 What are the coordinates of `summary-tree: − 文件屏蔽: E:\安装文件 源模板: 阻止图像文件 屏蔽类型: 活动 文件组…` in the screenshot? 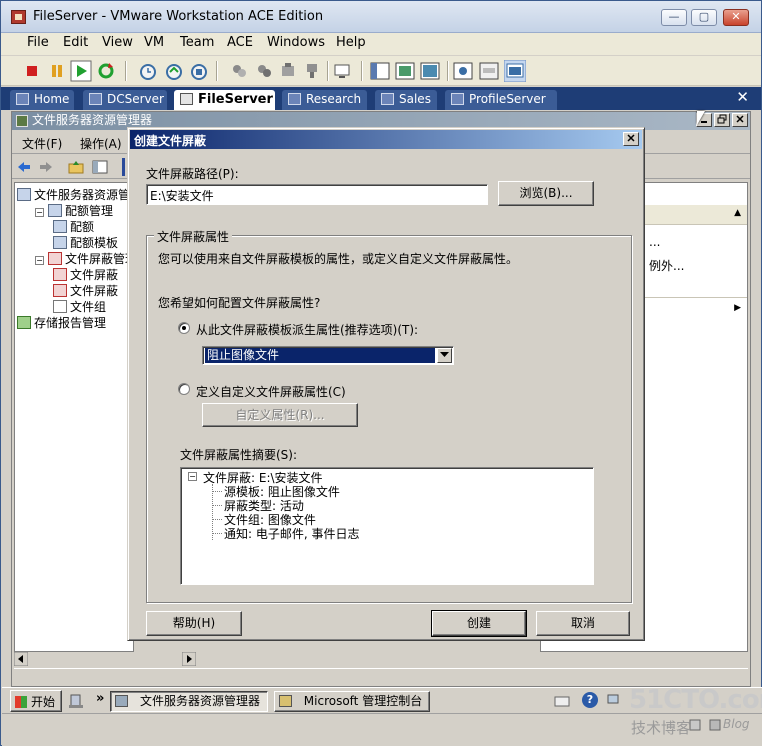 It's located at (387, 526).